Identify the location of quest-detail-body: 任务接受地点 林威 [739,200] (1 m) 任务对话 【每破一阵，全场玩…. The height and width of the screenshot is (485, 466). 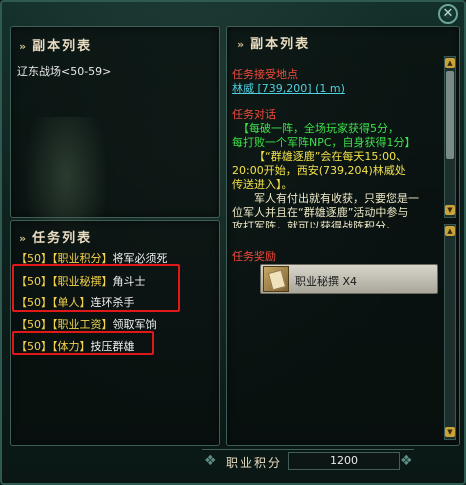
(335, 148).